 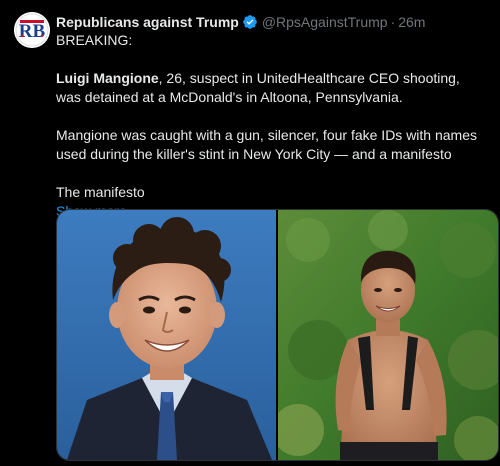 I want to click on suspect-name: Luigi Mangione, so click(x=107, y=78).